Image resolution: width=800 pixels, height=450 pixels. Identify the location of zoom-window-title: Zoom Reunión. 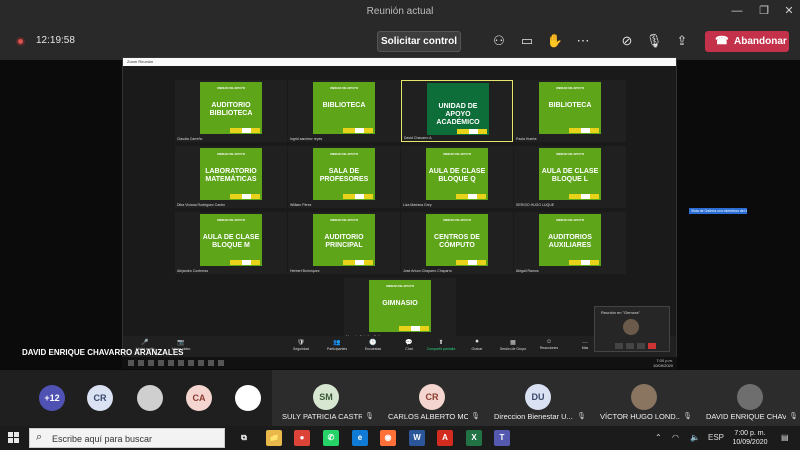
(140, 61).